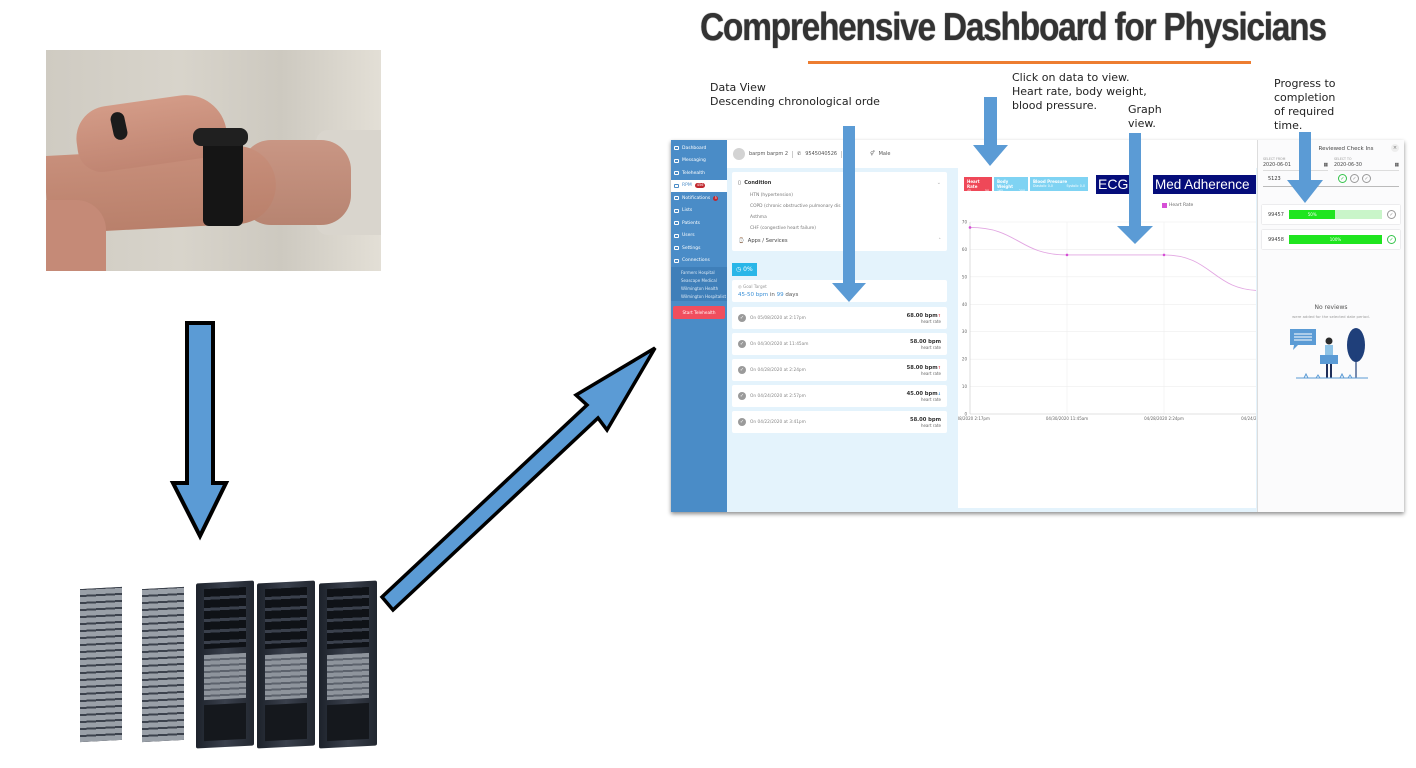 This screenshot has height=768, width=1416. Describe the element at coordinates (1331, 179) in the screenshot. I see `cpt-search-input: 5123 ✓ ✓ ✓` at that location.